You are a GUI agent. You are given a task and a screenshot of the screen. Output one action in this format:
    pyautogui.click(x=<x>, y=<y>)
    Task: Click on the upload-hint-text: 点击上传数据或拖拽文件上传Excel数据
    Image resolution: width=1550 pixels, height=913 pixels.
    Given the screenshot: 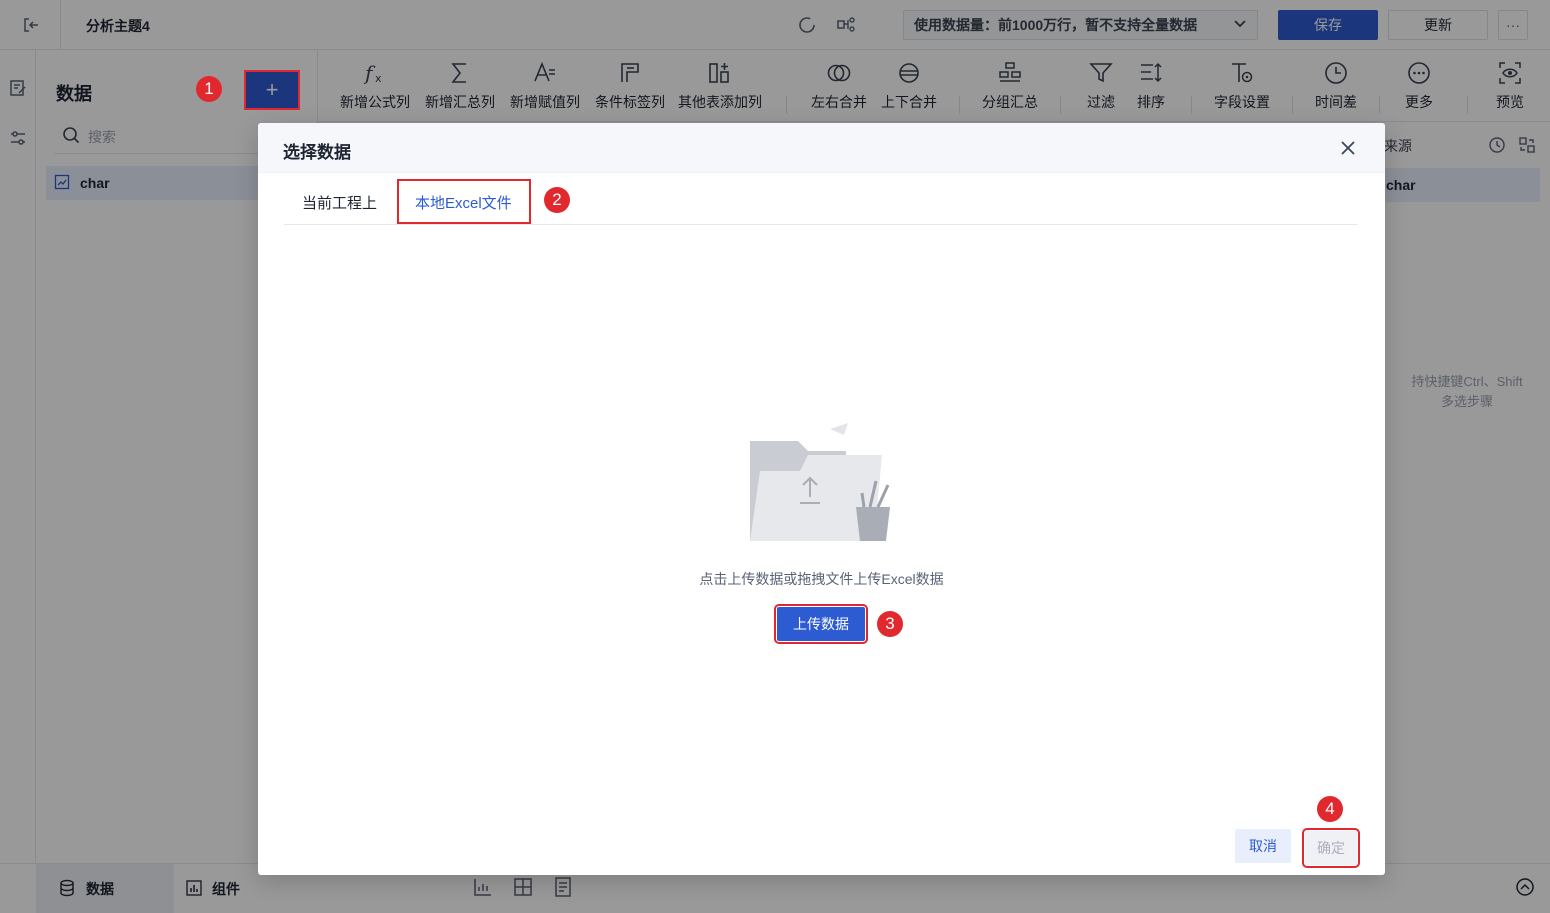 What is the action you would take?
    pyautogui.click(x=821, y=579)
    